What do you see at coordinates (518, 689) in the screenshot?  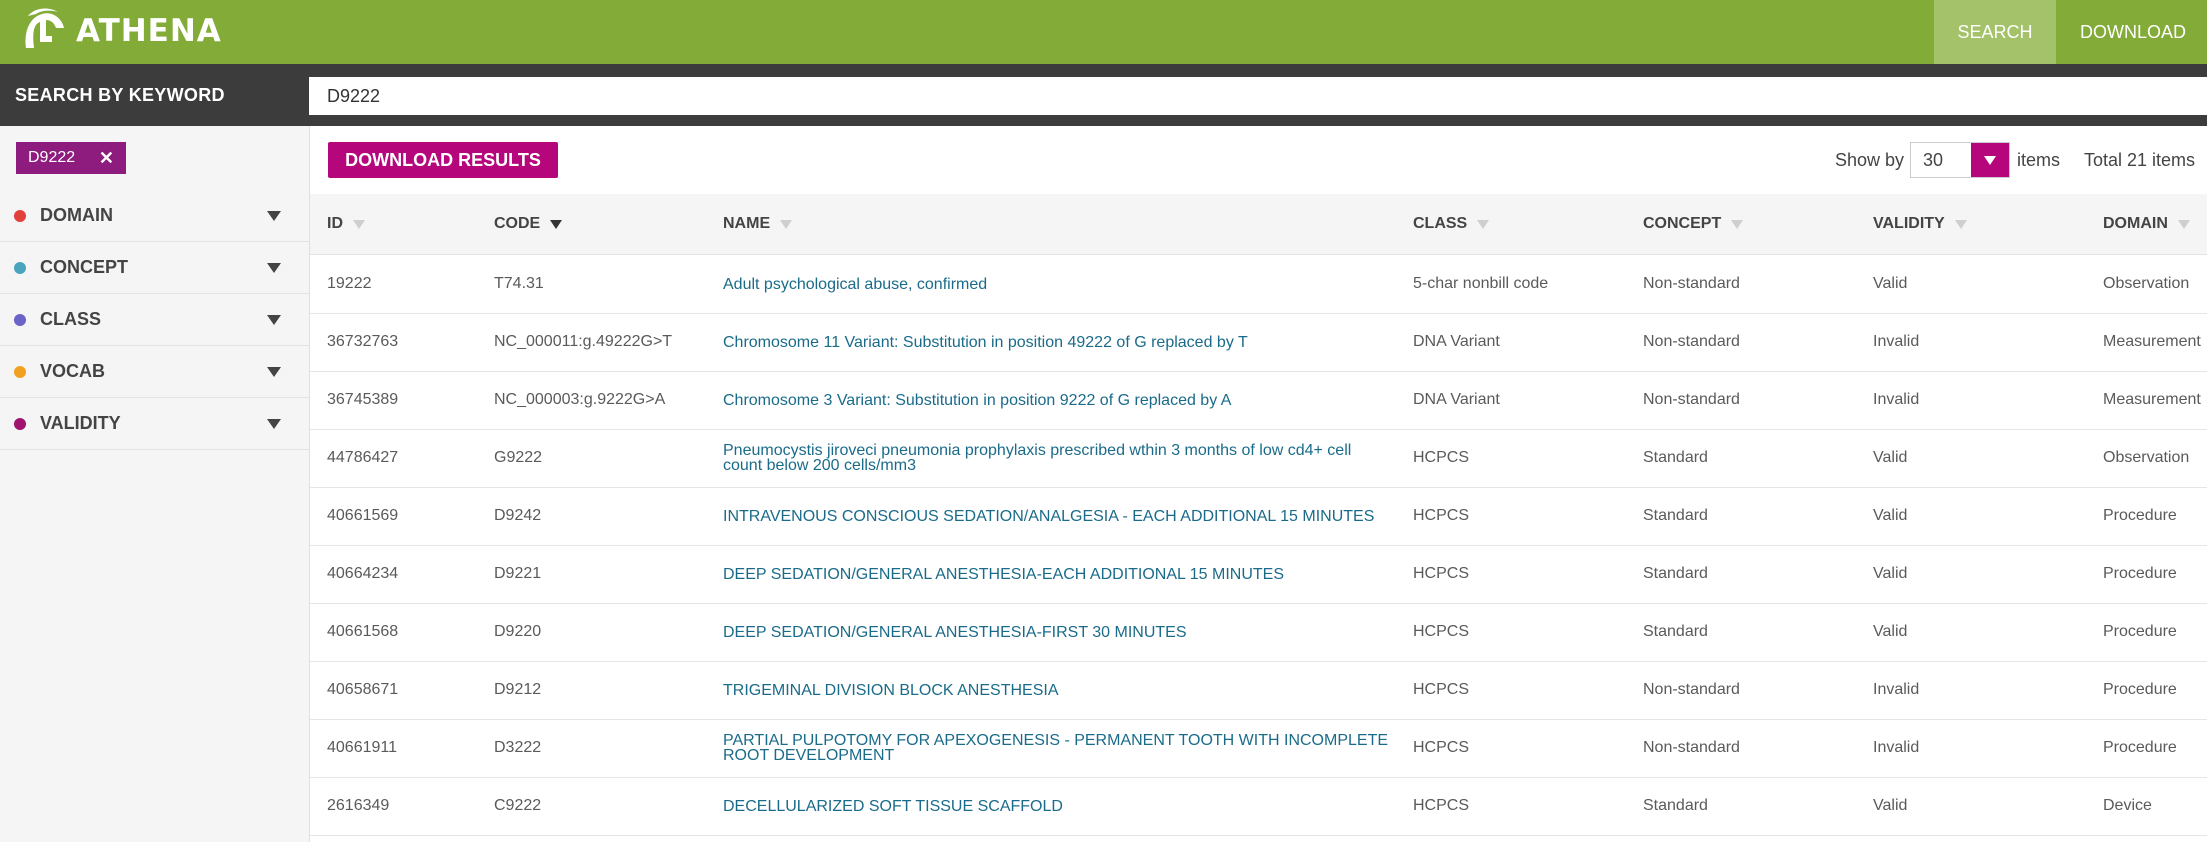 I see `cell-code: D9212` at bounding box center [518, 689].